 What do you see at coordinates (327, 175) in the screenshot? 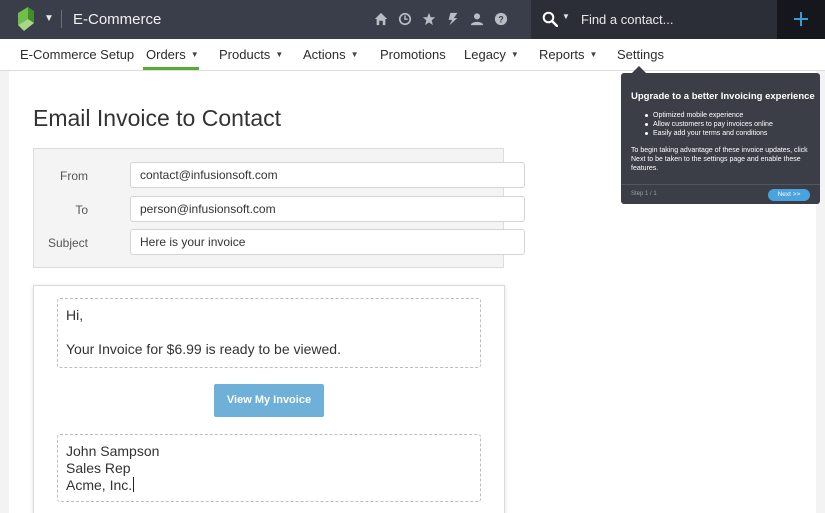
I see `from-field` at bounding box center [327, 175].